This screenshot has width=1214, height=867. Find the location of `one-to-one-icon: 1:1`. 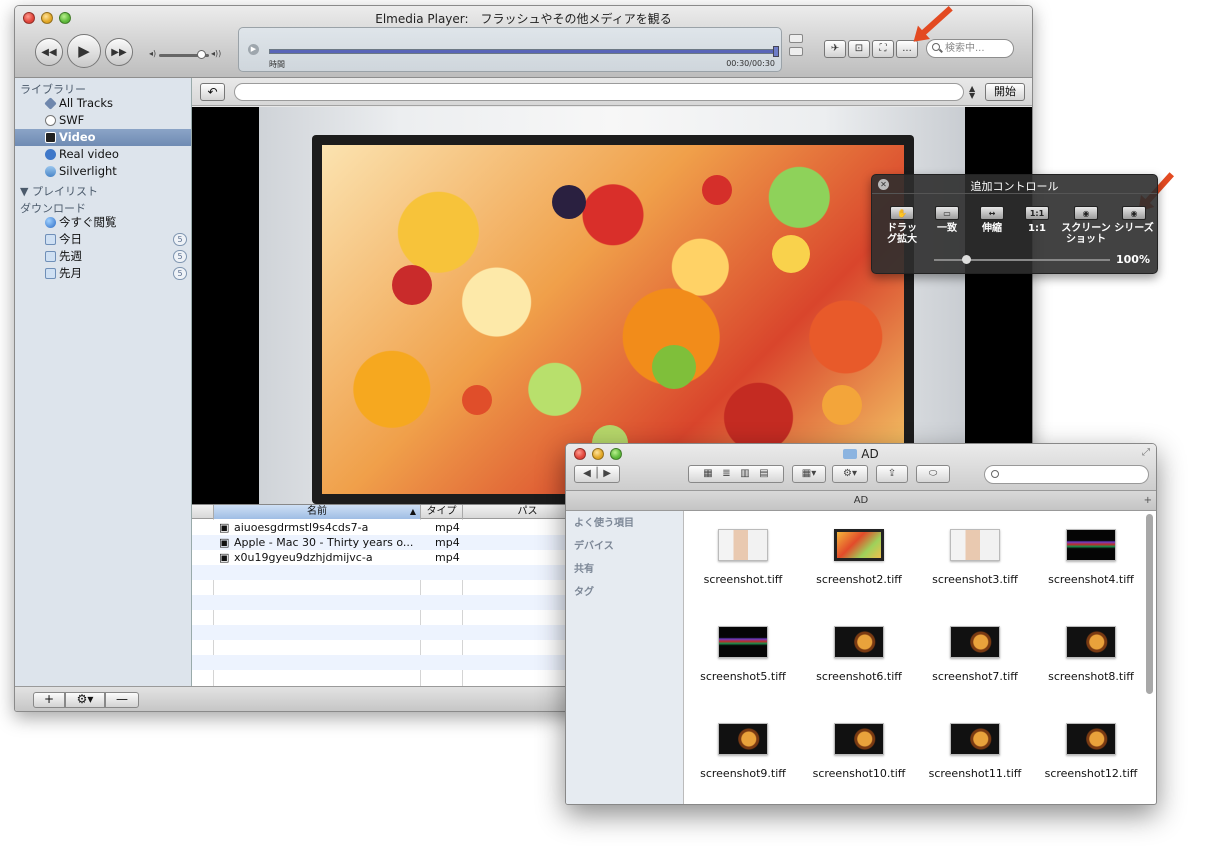

one-to-one-icon: 1:1 is located at coordinates (1037, 213).